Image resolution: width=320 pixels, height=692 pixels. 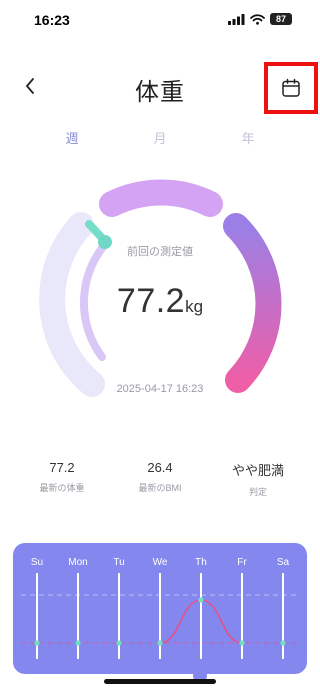 I want to click on stats-row: 77.2 最新の体重 26.4 最新のBMI やや肥満 判定, so click(x=160, y=480).